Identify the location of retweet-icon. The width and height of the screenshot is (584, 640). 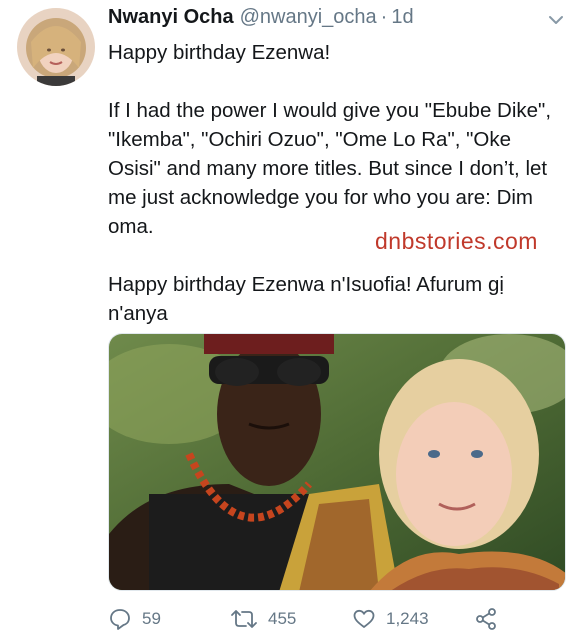
(244, 619).